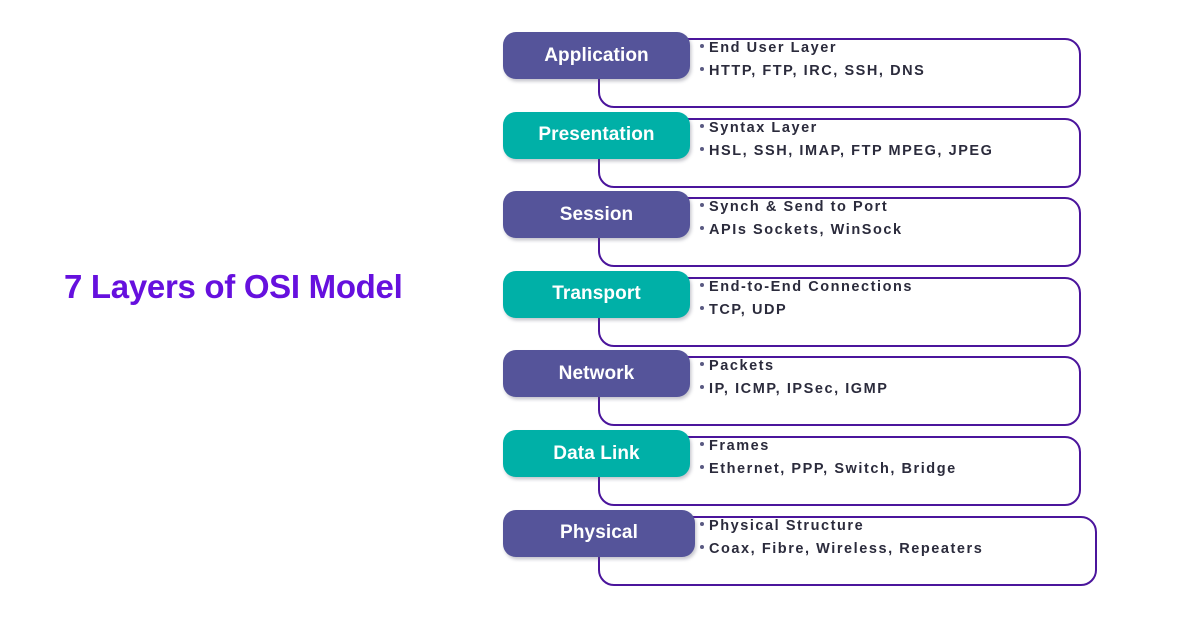  Describe the element at coordinates (799, 389) in the screenshot. I see `bullet-text: IP, ICMP, IPSec, IGMP` at that location.